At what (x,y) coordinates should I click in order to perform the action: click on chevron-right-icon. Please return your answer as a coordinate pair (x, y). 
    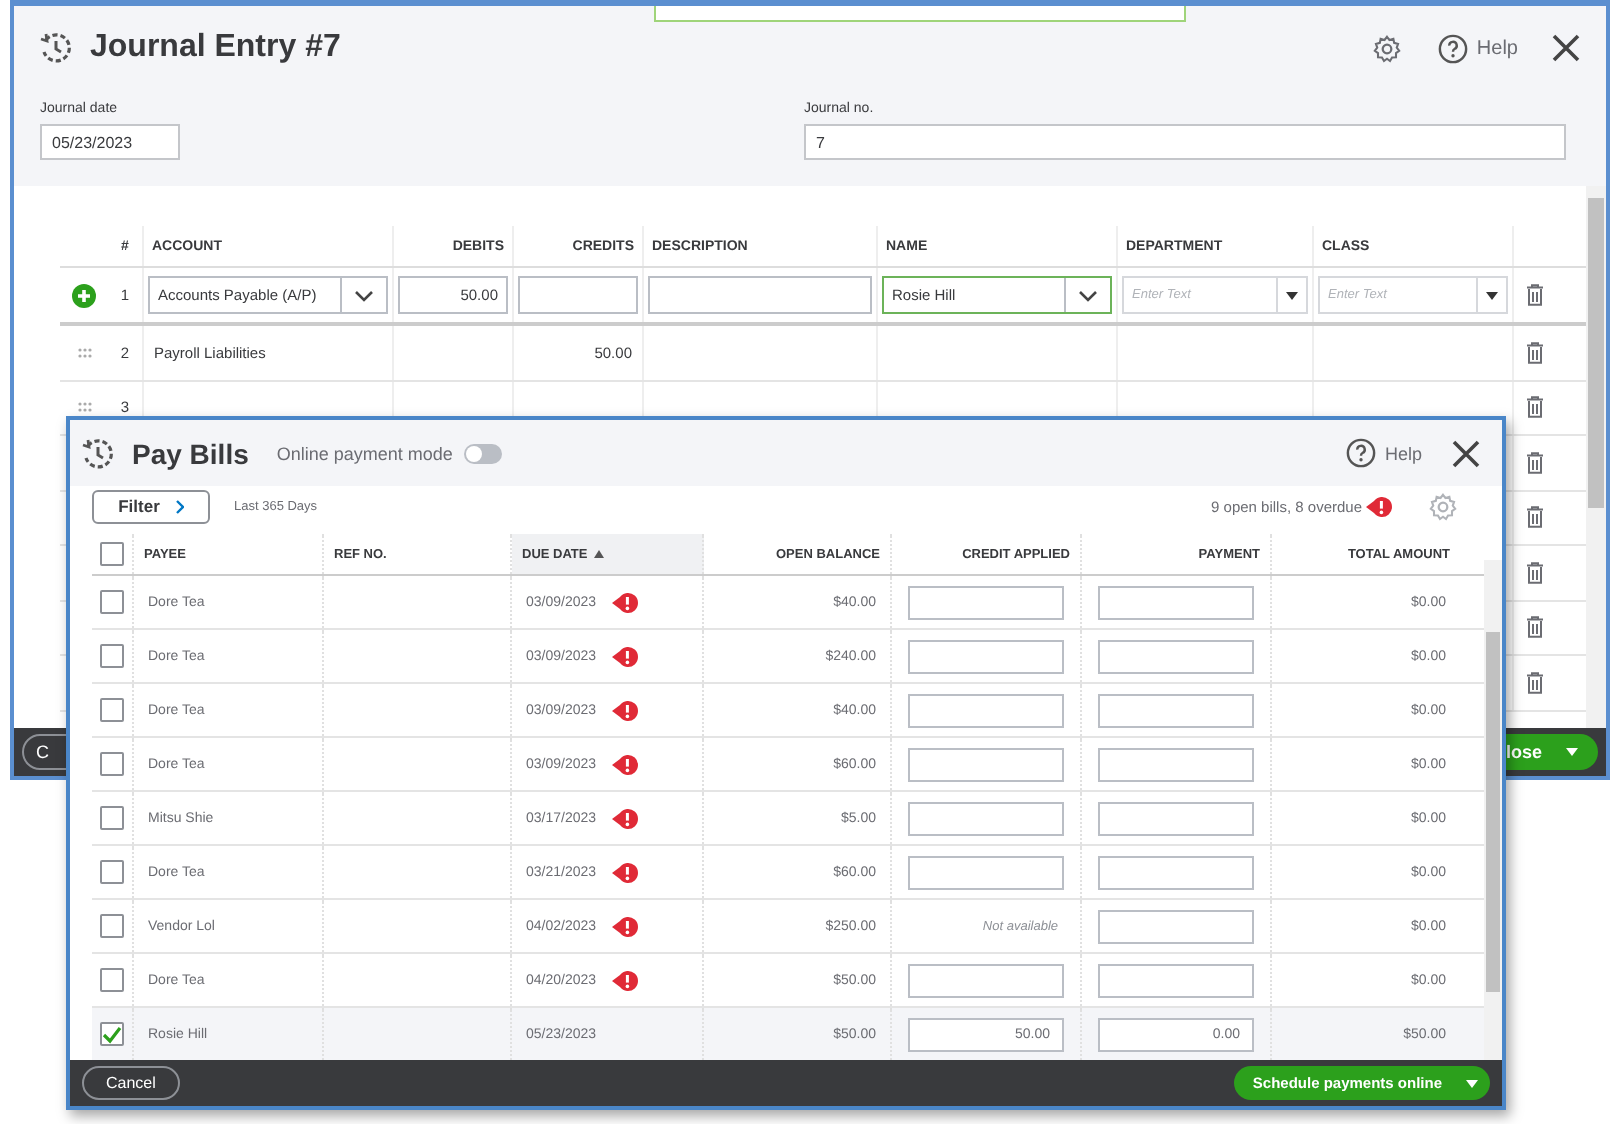
    Looking at the image, I should click on (179, 506).